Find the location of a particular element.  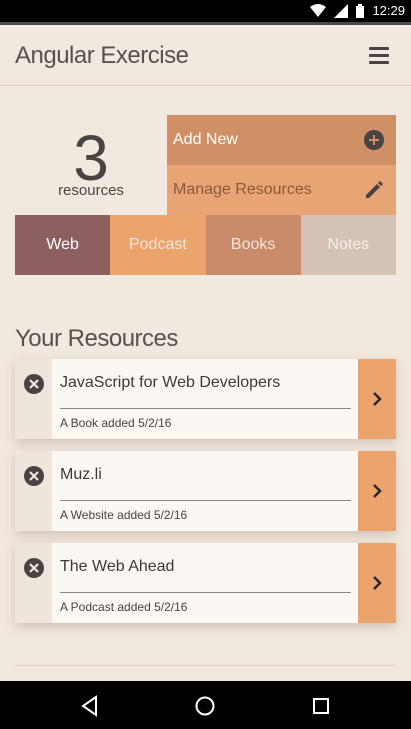

resource-count: 3 is located at coordinates (91, 158).